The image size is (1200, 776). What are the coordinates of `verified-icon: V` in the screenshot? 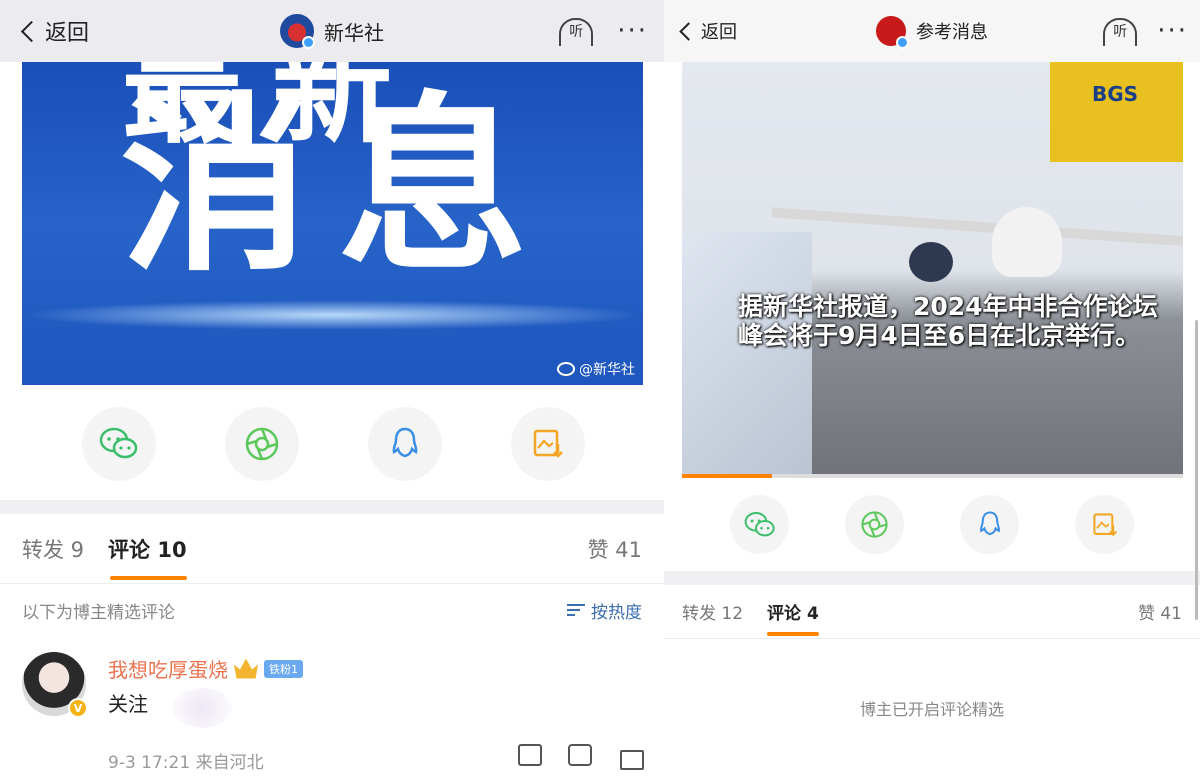 It's located at (78, 708).